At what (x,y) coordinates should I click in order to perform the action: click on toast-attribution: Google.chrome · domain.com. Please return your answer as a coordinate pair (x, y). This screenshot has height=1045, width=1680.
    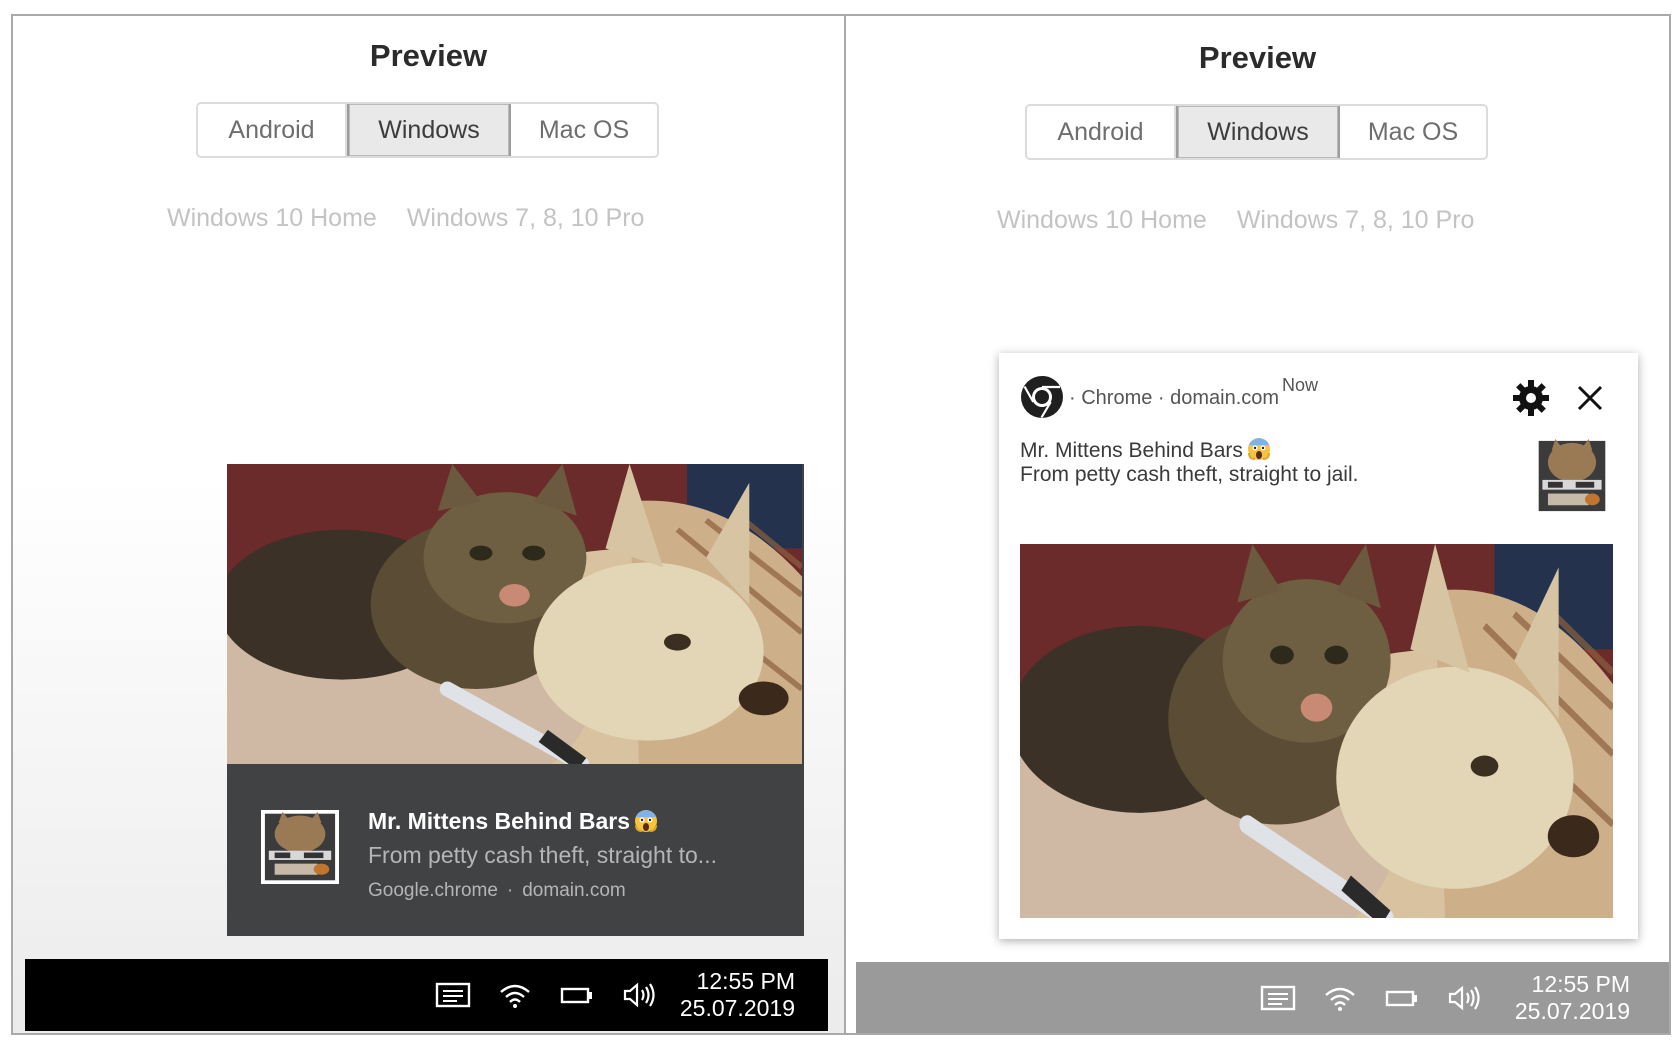
    Looking at the image, I should click on (497, 891).